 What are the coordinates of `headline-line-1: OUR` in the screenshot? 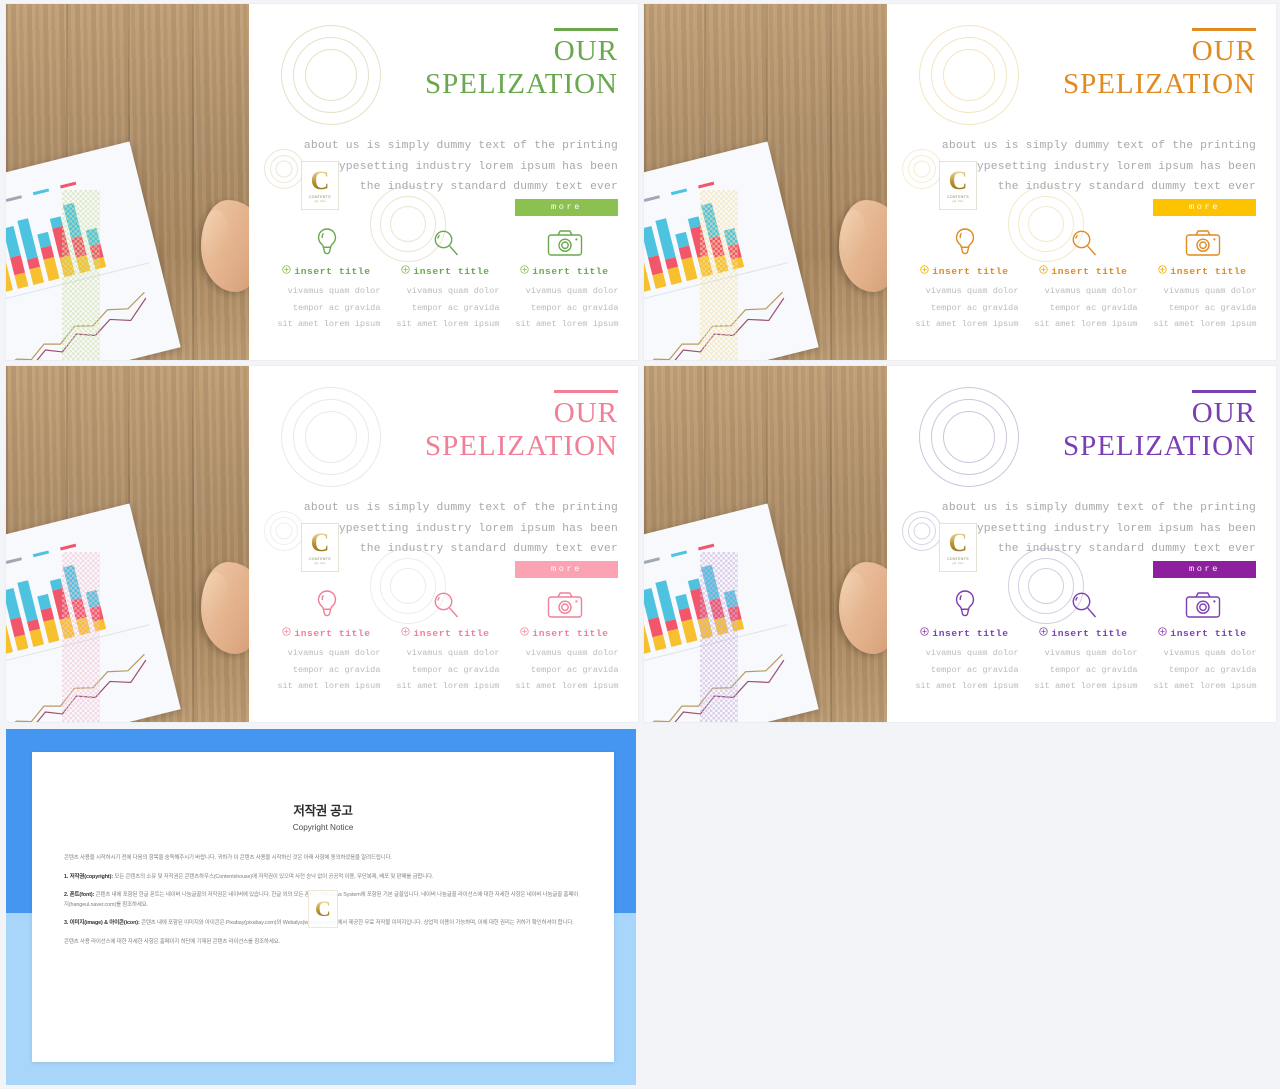 It's located at (1223, 413).